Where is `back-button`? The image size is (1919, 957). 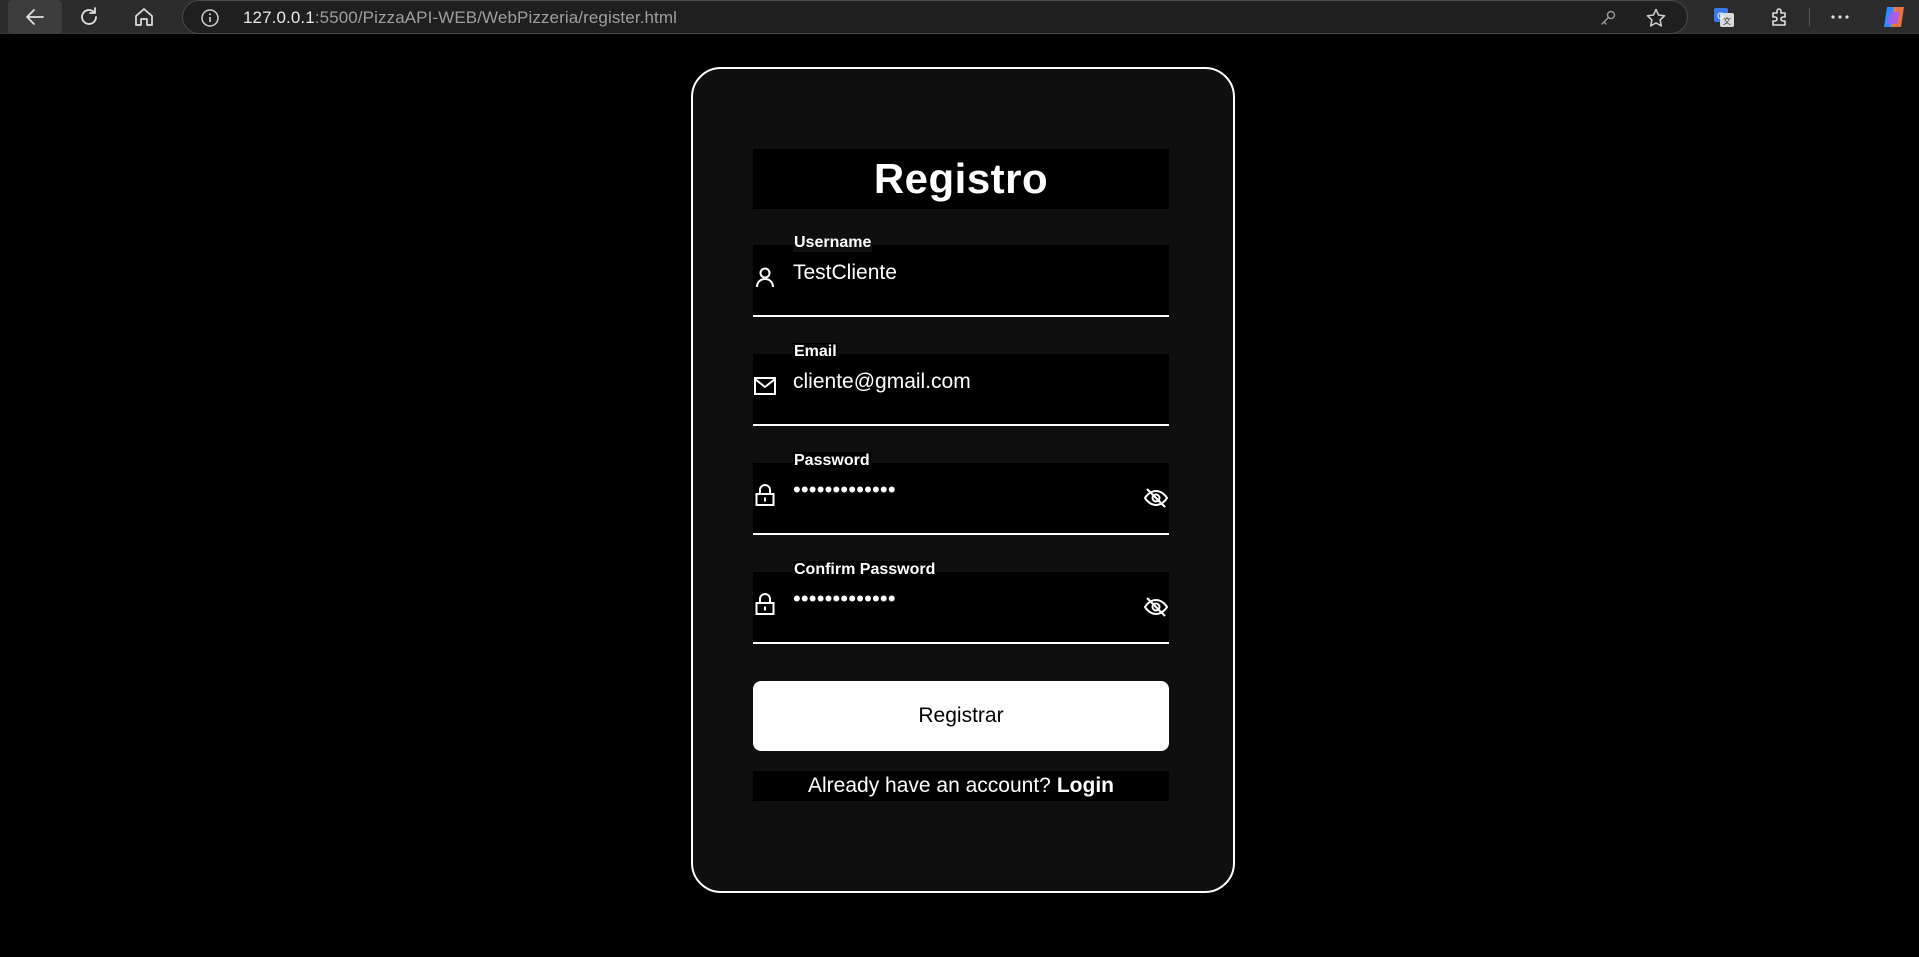 back-button is located at coordinates (35, 17).